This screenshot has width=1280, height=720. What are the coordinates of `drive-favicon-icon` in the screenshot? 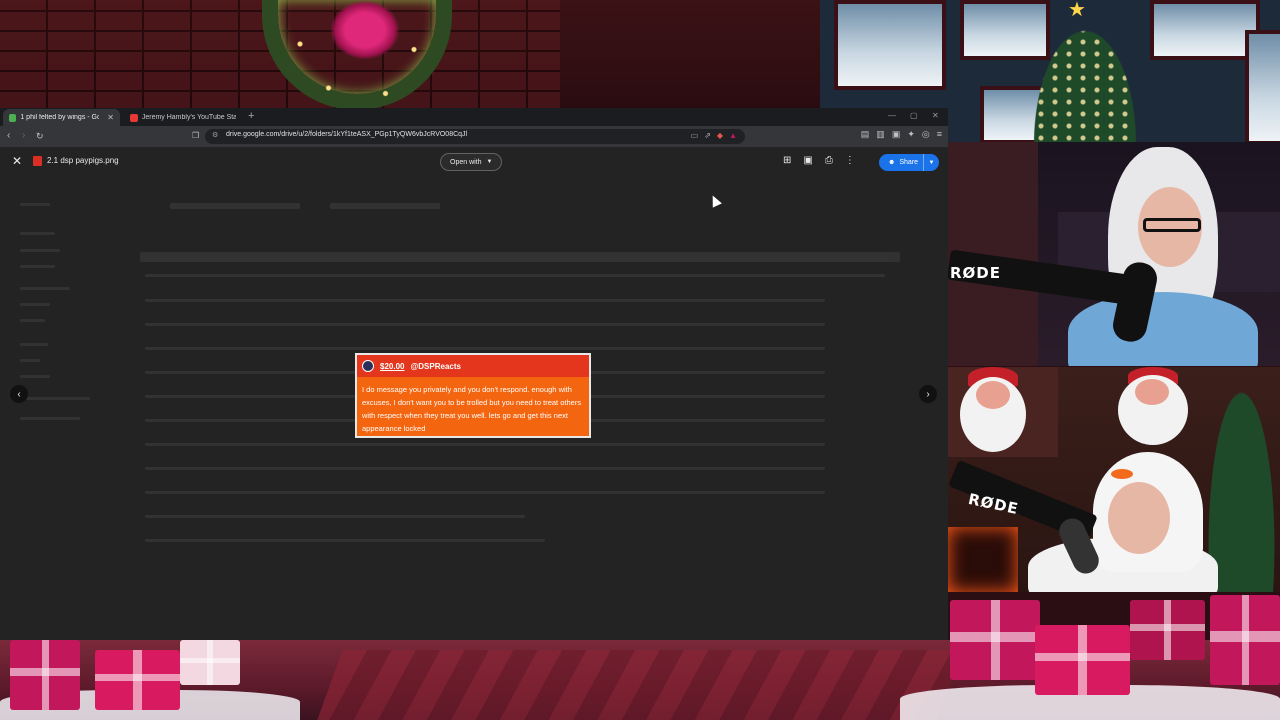 It's located at (13, 117).